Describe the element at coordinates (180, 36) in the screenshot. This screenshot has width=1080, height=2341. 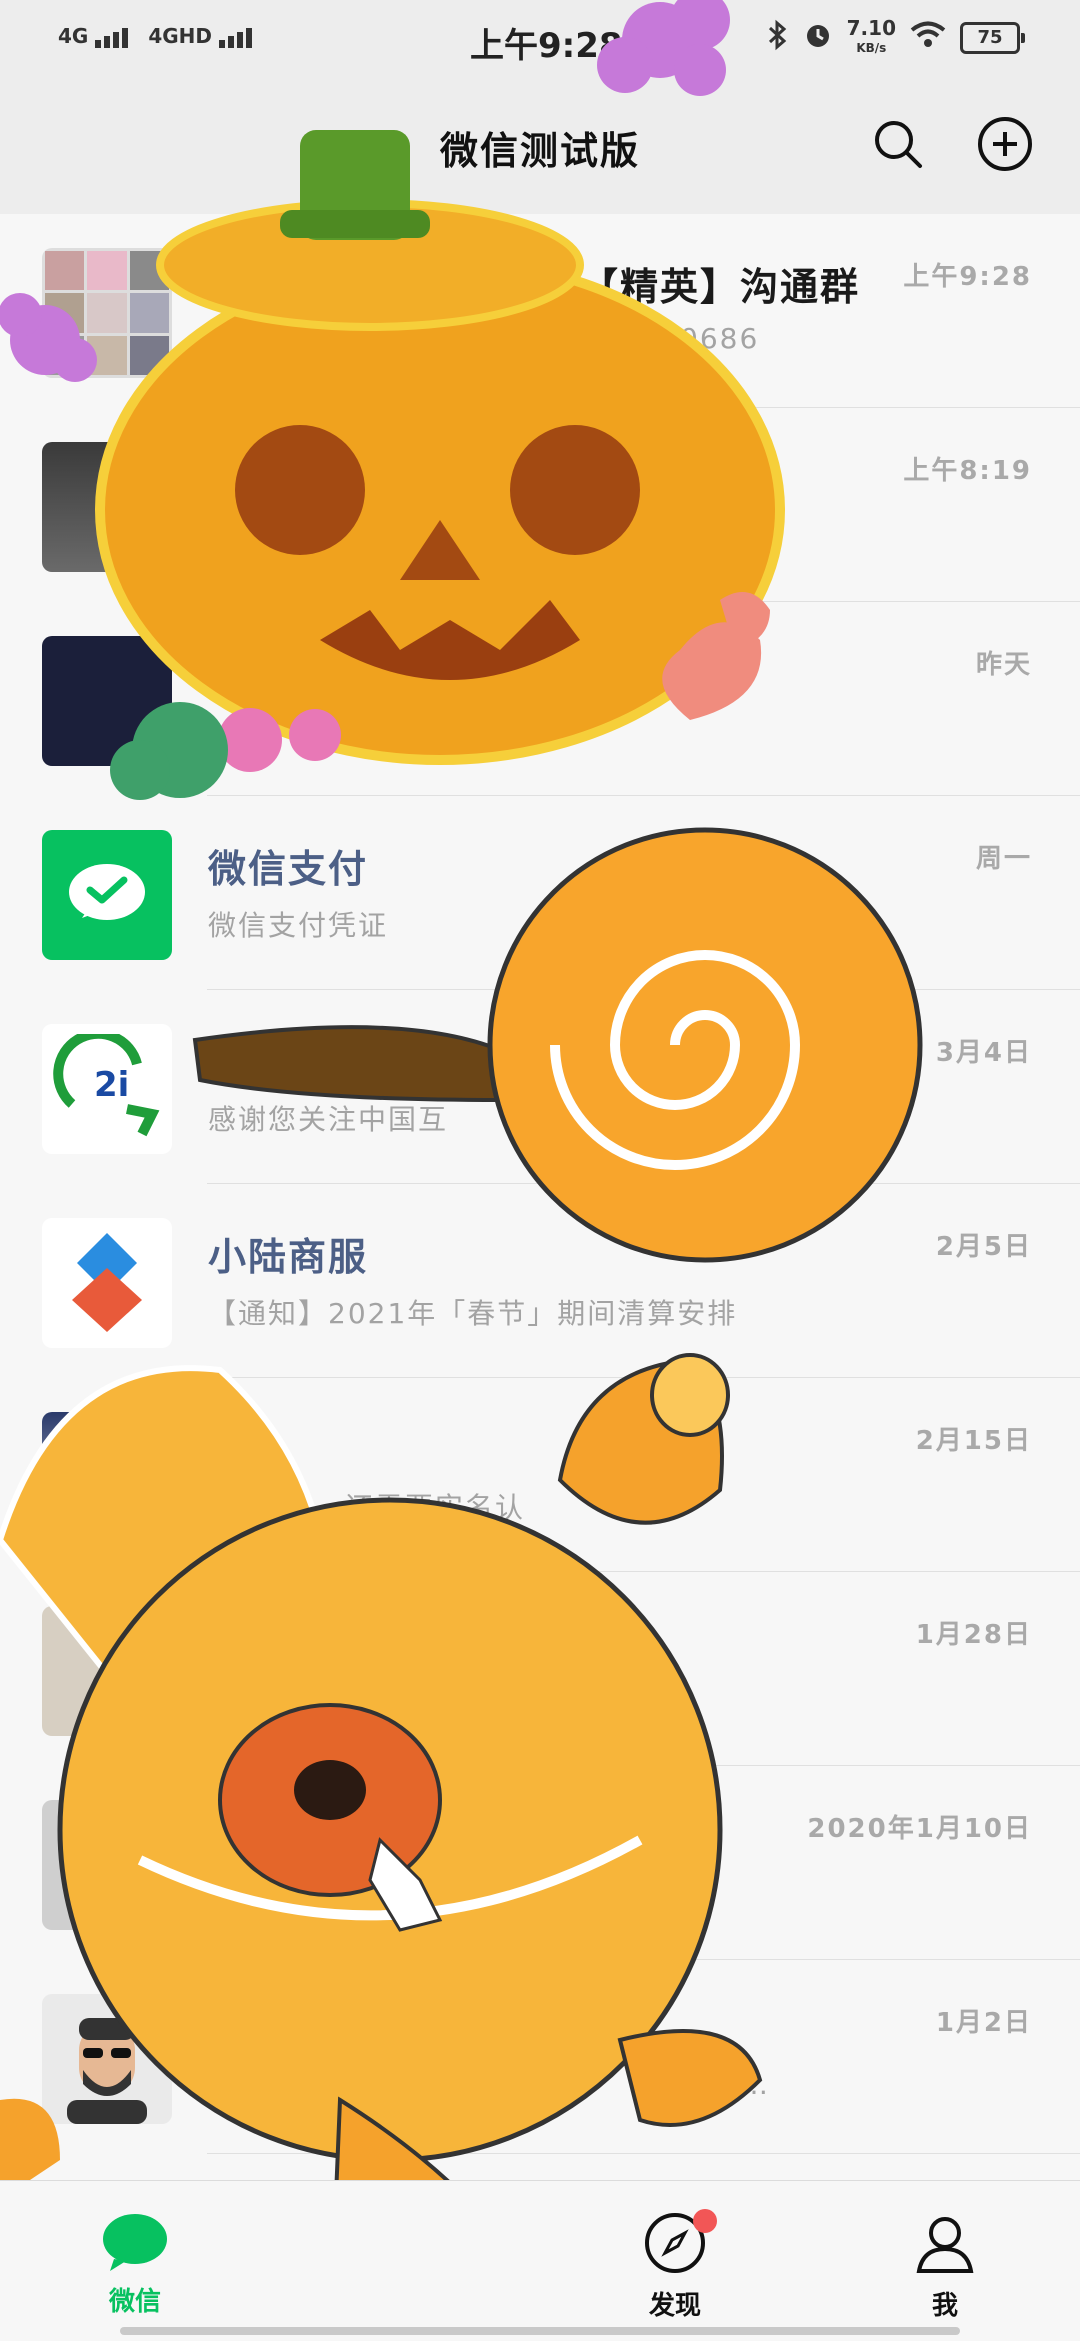
I see `signal-label-2: 4GHD` at that location.